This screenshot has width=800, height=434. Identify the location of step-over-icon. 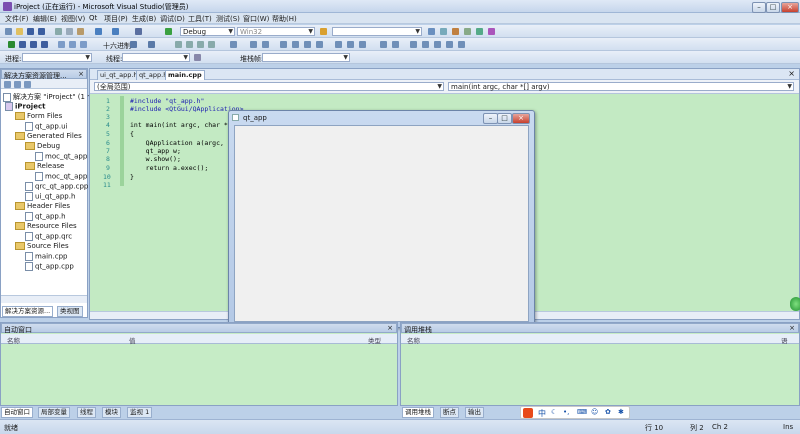
(72, 44).